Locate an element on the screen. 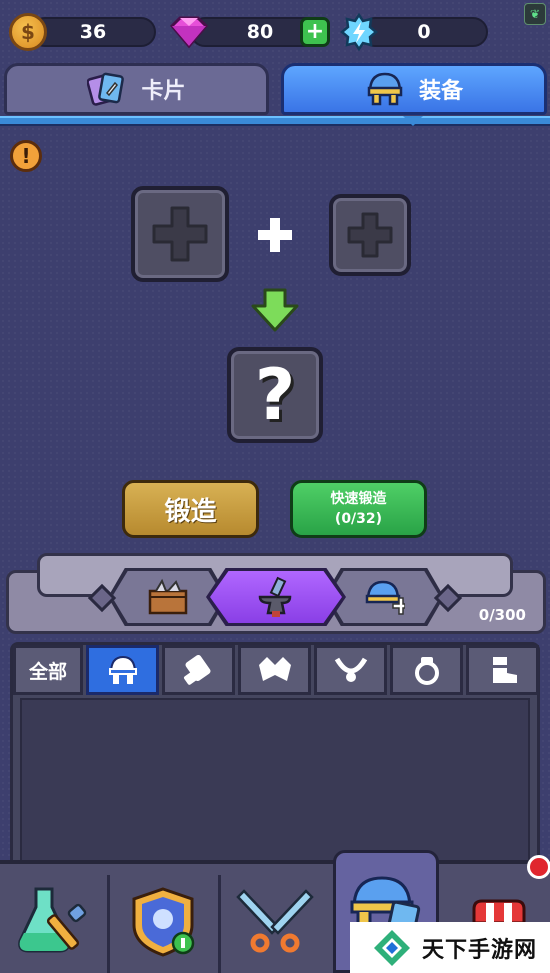 Image resolution: width=550 pixels, height=973 pixels. boots-icon is located at coordinates (504, 670).